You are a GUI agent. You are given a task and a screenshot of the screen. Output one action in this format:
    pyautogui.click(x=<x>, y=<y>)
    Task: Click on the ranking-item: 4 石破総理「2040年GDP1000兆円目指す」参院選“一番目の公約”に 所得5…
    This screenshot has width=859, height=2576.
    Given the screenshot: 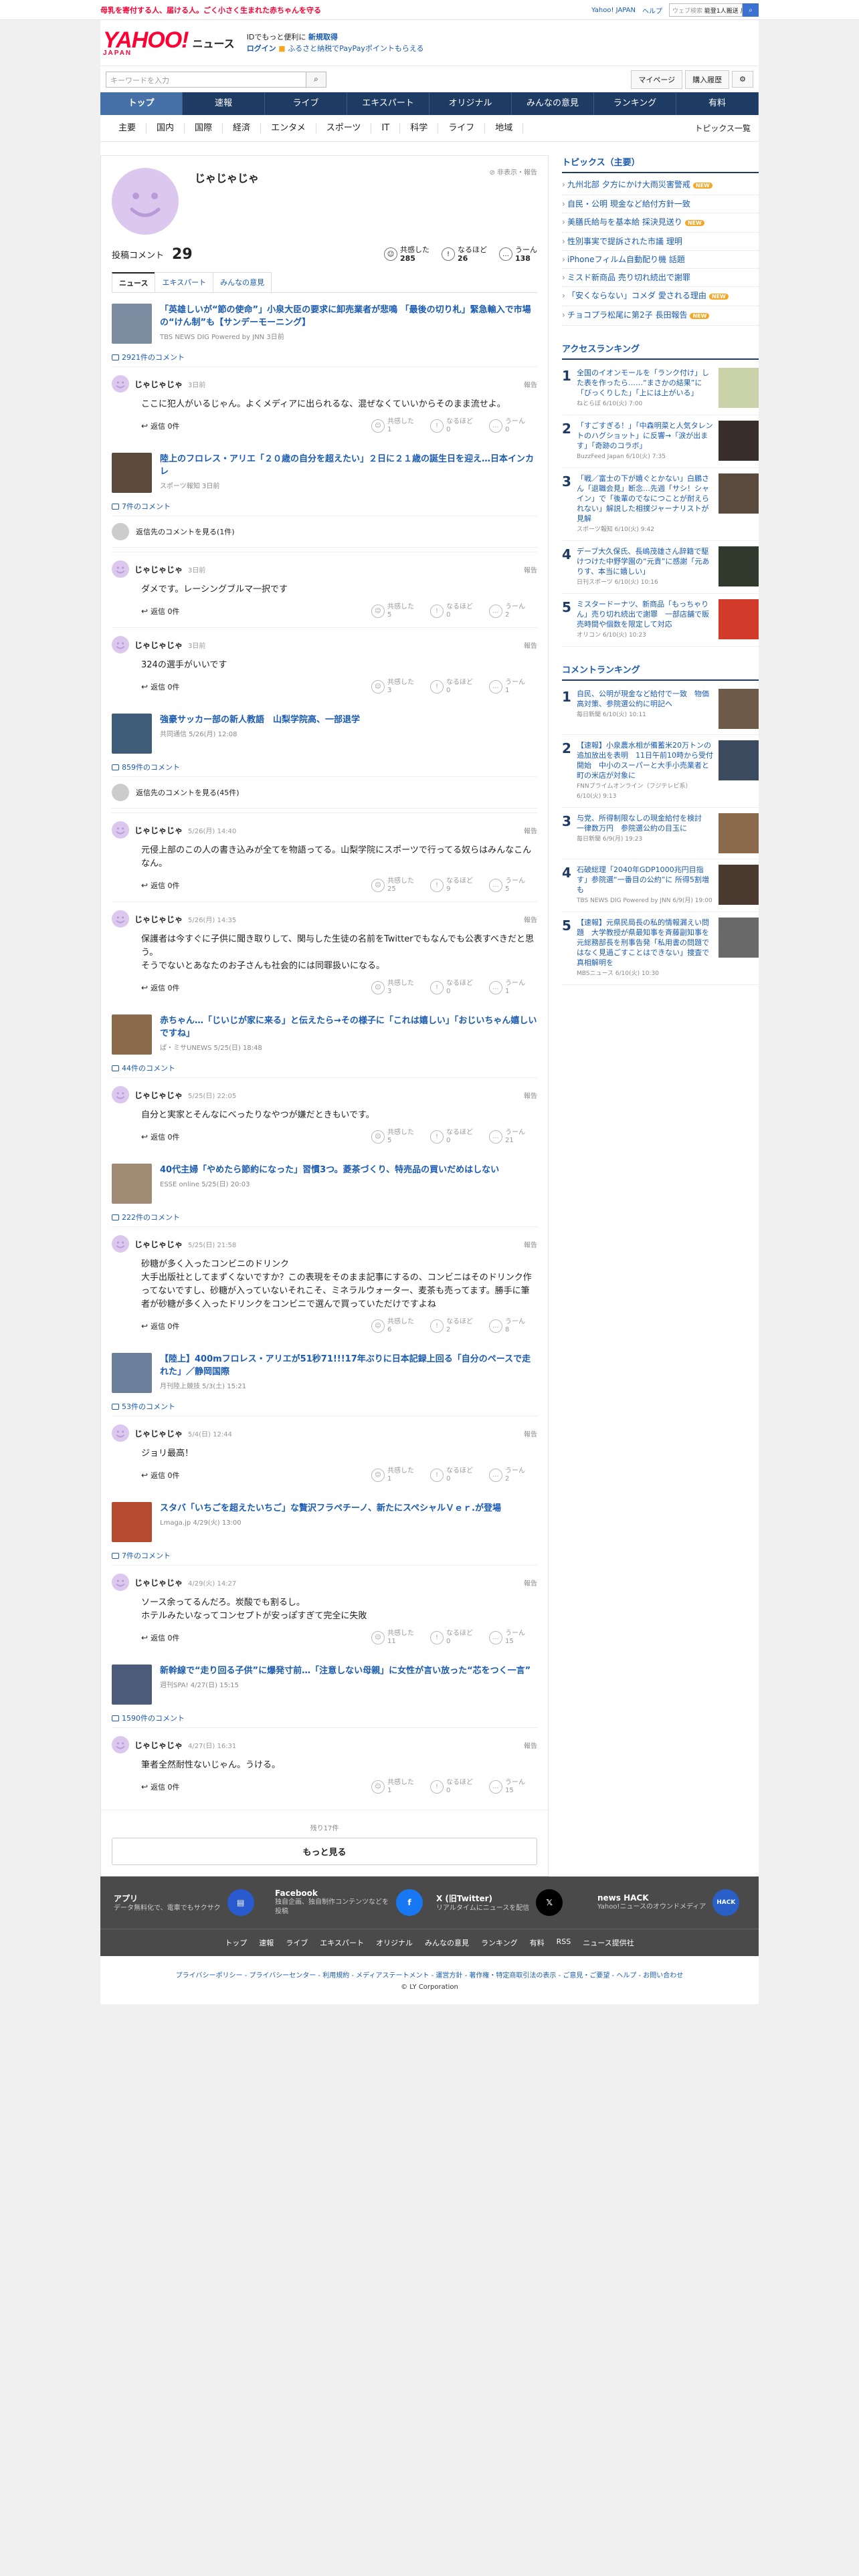 What is the action you would take?
    pyautogui.click(x=660, y=885)
    